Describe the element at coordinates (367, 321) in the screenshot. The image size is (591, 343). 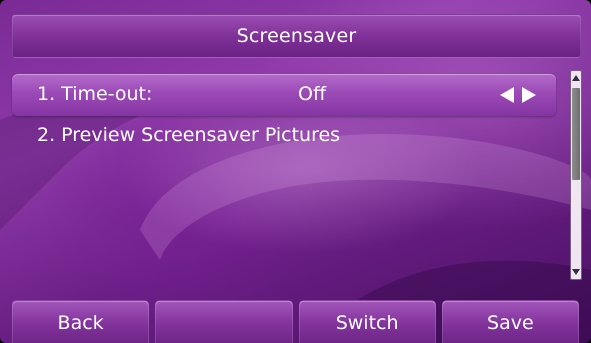
I see `switch-button: Switch` at that location.